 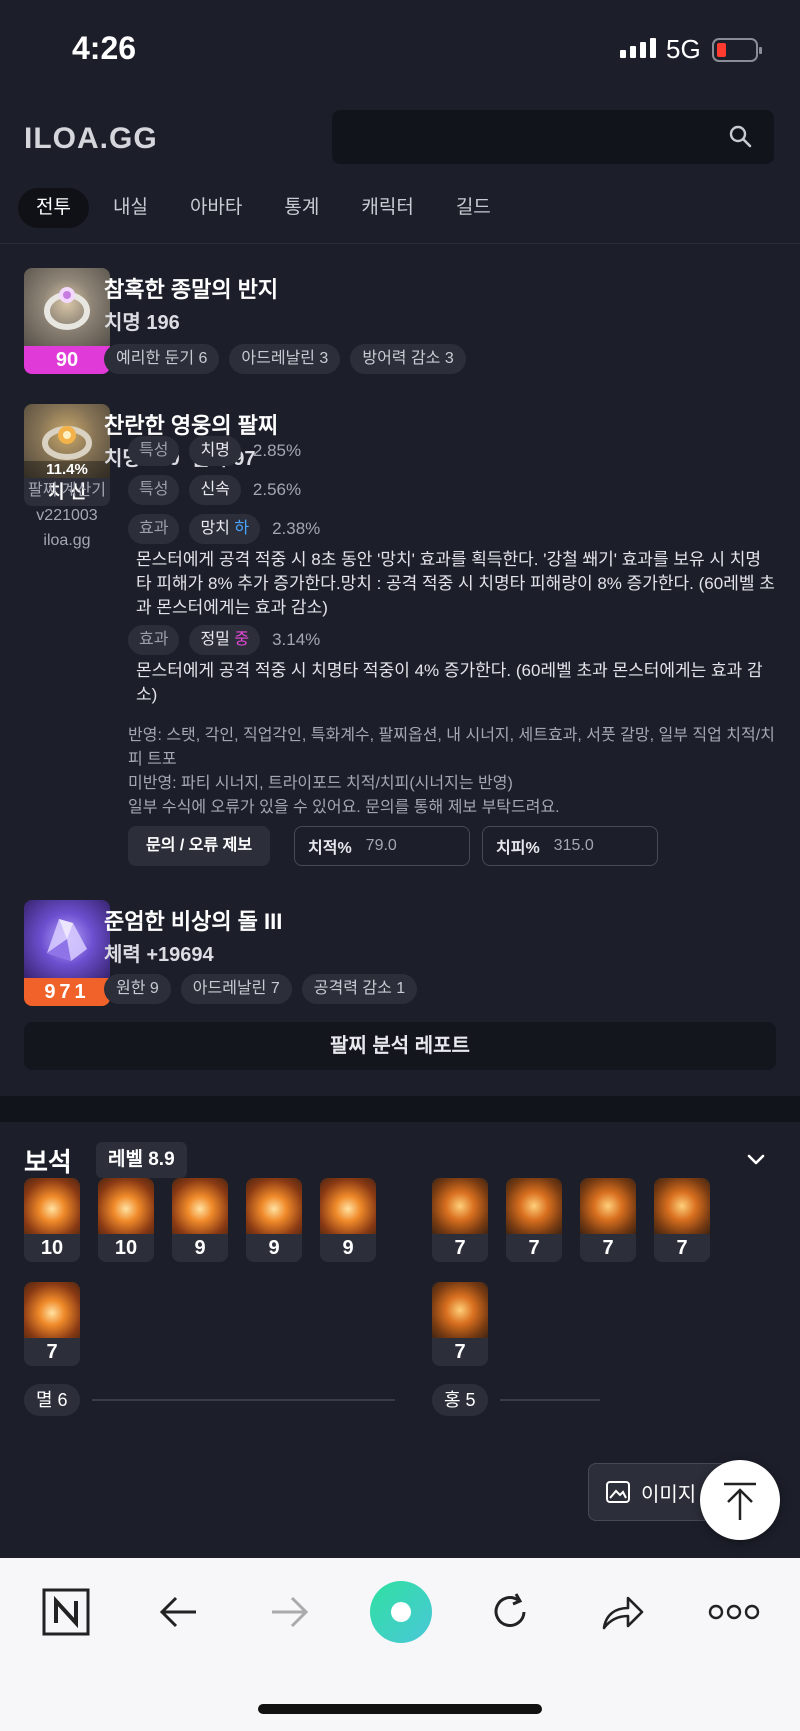 I want to click on ring-quality: 90, so click(x=67, y=360).